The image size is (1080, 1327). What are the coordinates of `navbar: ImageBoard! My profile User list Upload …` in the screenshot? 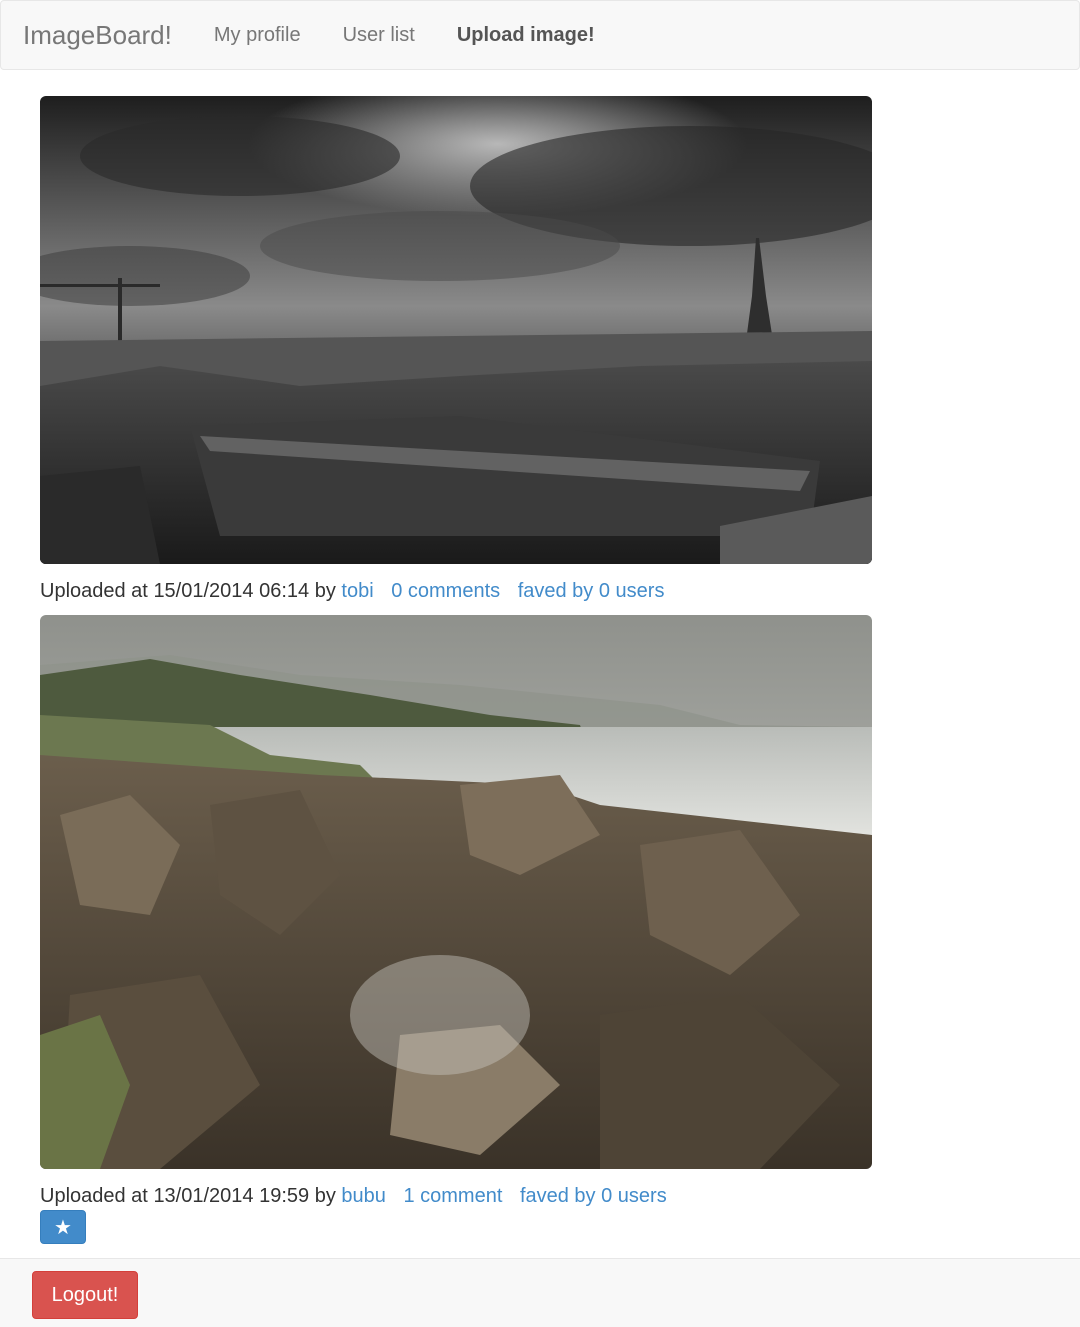 It's located at (540, 35).